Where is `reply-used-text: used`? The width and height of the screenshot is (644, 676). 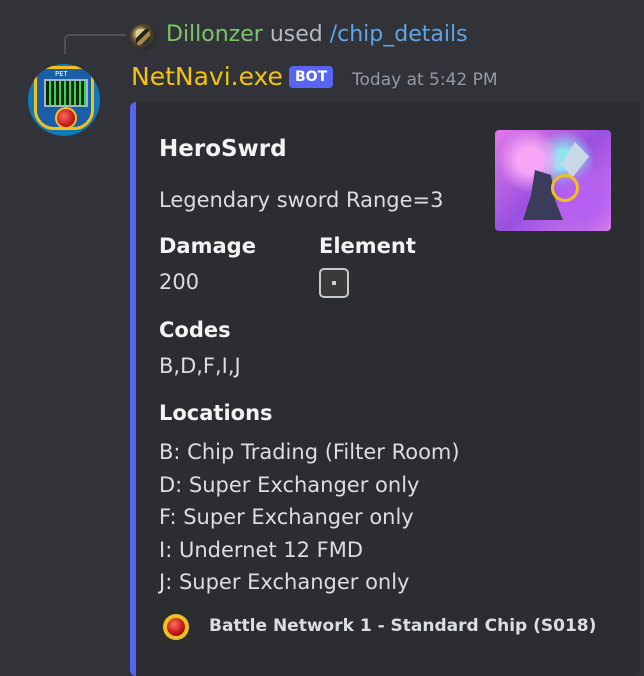 reply-used-text: used is located at coordinates (296, 34).